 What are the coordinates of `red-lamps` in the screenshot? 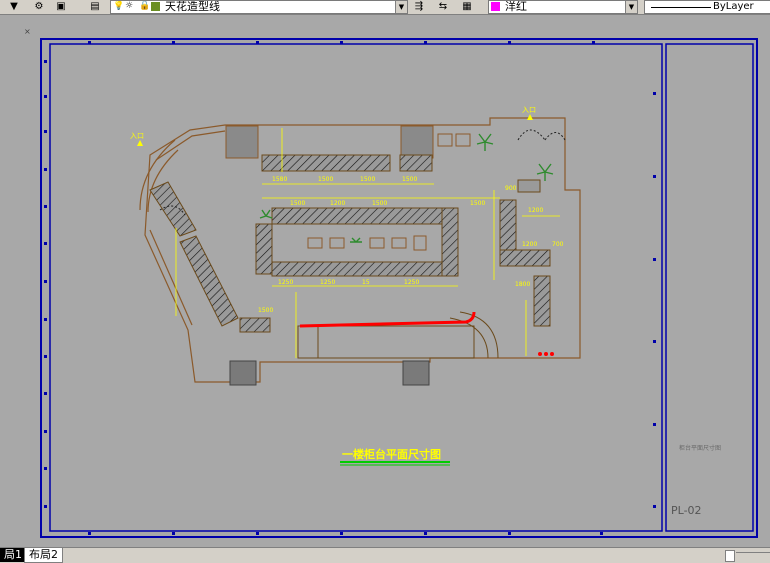 It's located at (546, 354).